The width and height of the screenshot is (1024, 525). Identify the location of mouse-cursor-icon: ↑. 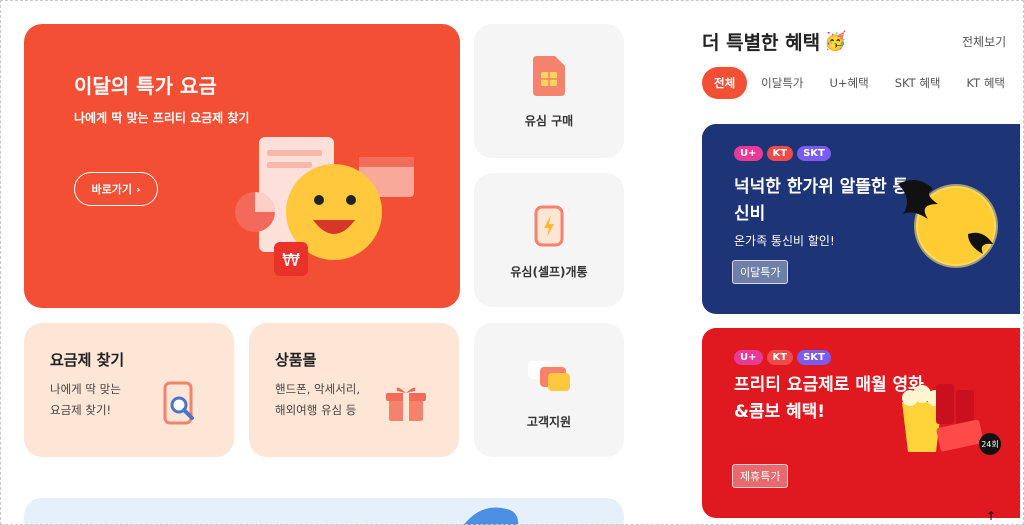
(991, 516).